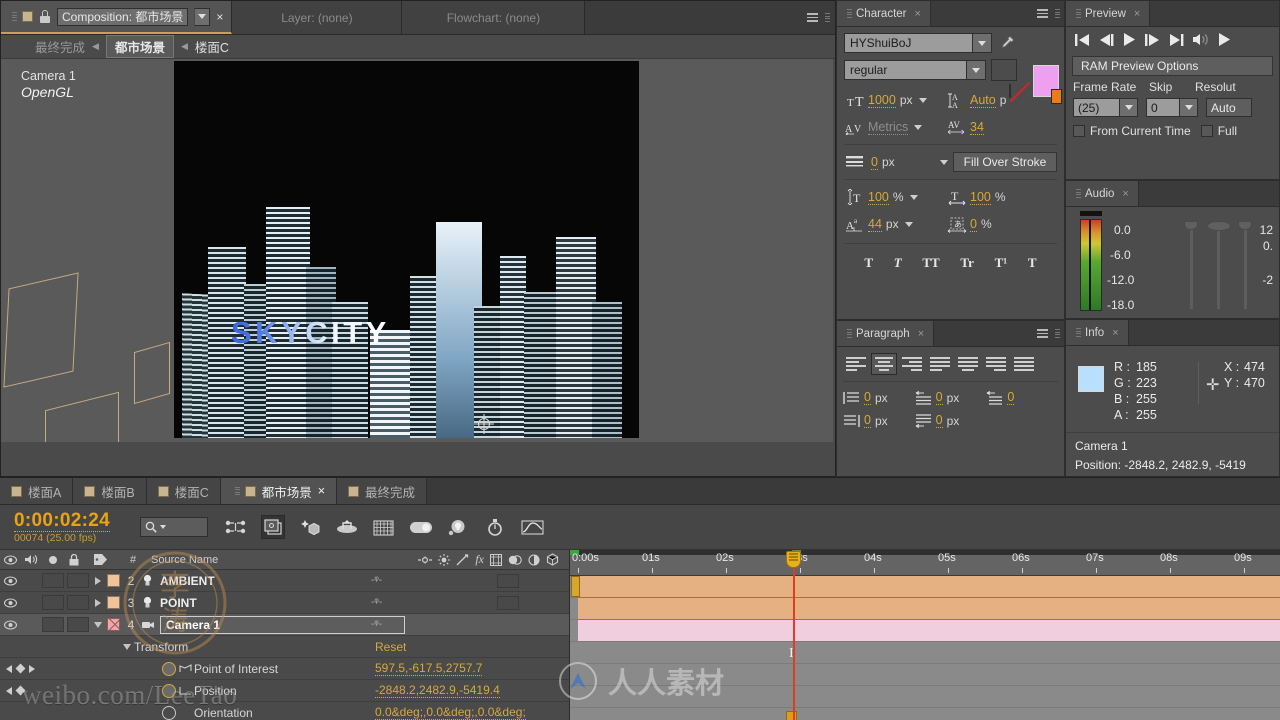 This screenshot has height=720, width=1280. I want to click on align-right-button, so click(912, 364).